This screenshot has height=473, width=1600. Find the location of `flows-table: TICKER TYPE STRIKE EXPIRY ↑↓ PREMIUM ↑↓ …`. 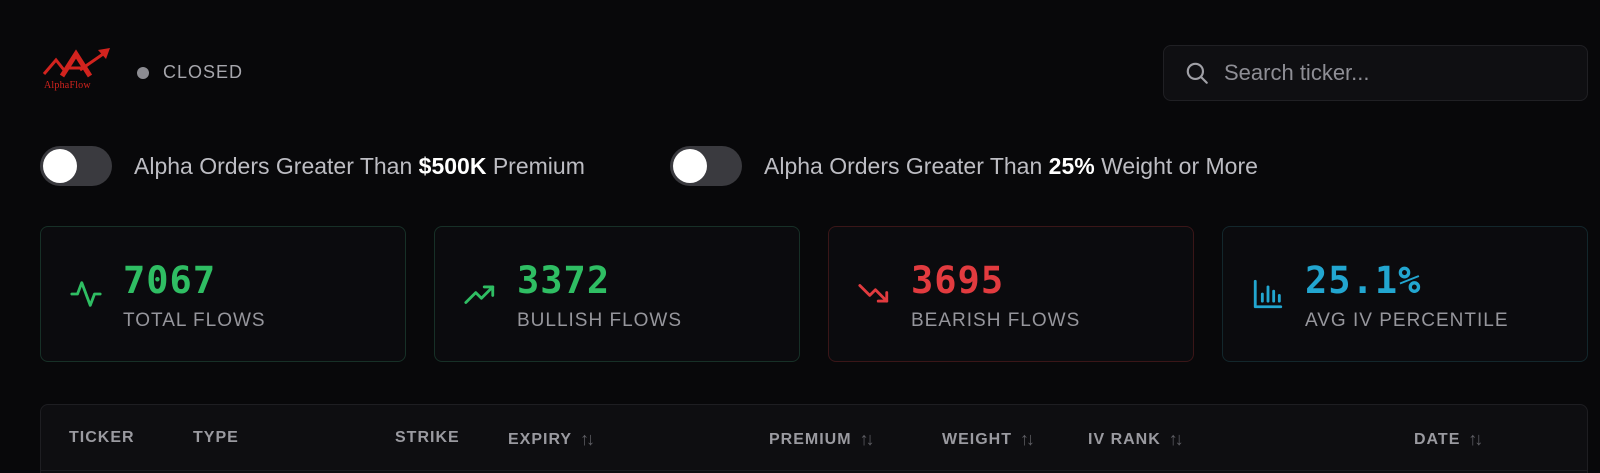

flows-table: TICKER TYPE STRIKE EXPIRY ↑↓ PREMIUM ↑↓ … is located at coordinates (814, 438).